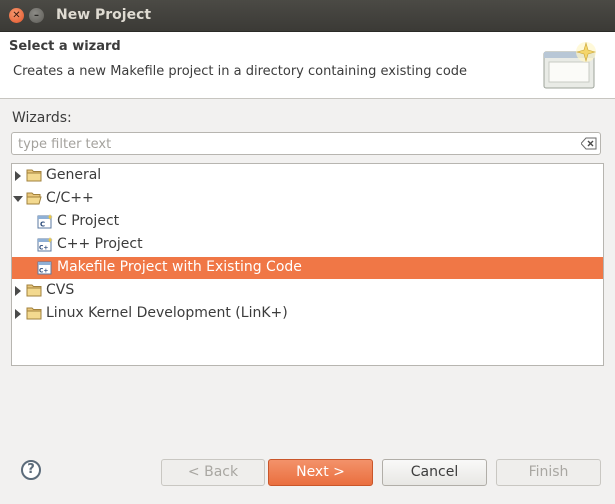 The image size is (615, 504). What do you see at coordinates (16, 15) in the screenshot?
I see `close-window-button: ✕` at bounding box center [16, 15].